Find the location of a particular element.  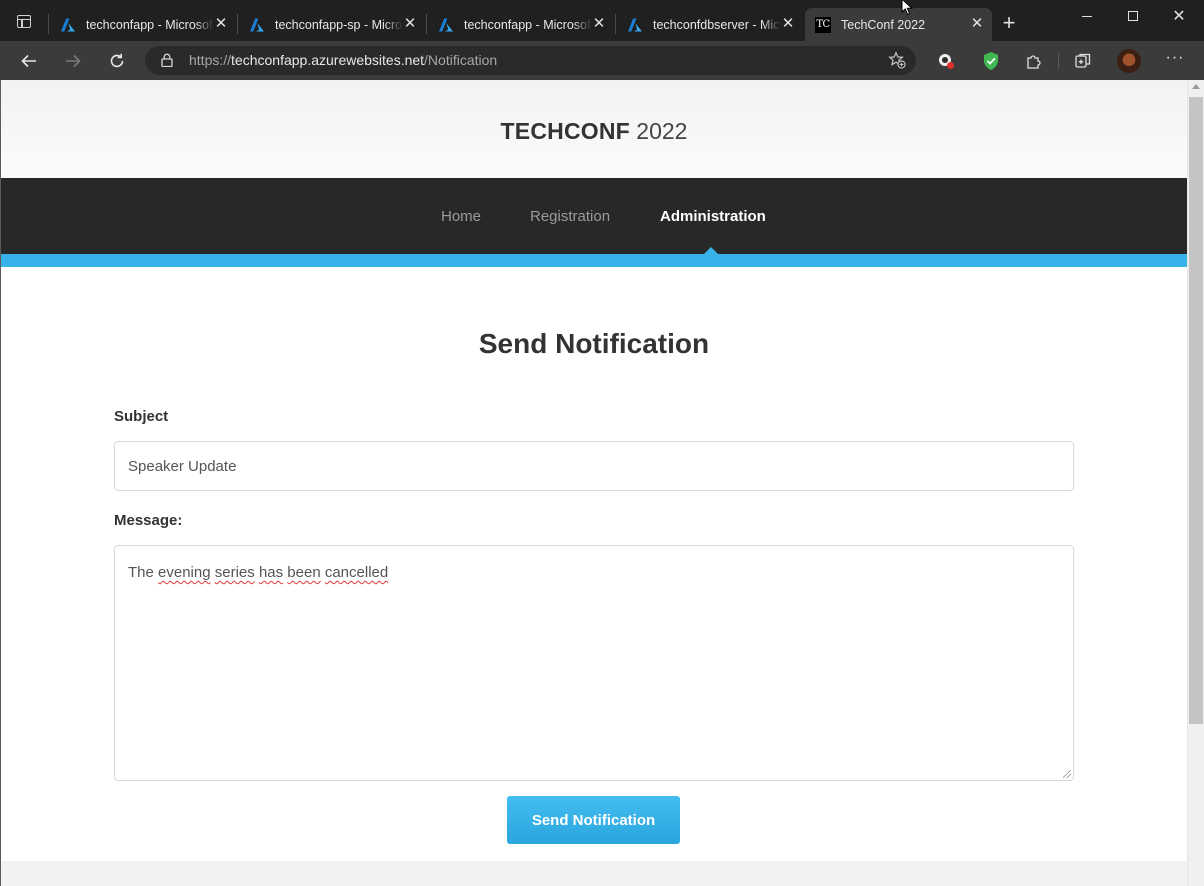

page-title: Send Notification is located at coordinates (594, 343).